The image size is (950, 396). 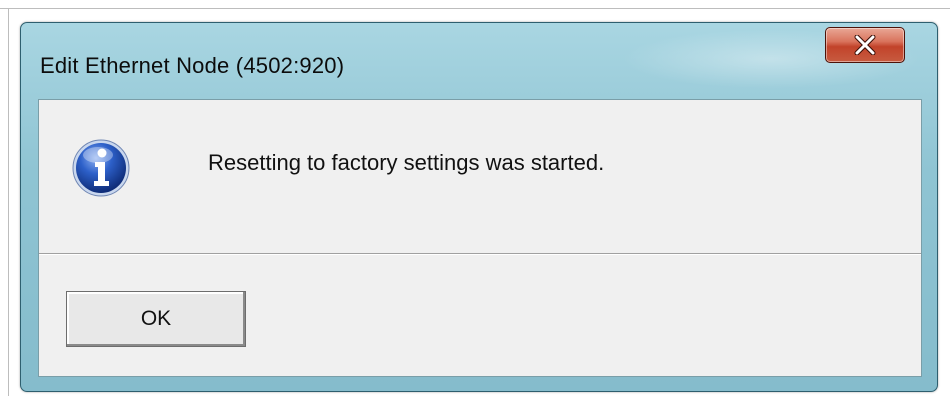 I want to click on info-icon, so click(x=101, y=168).